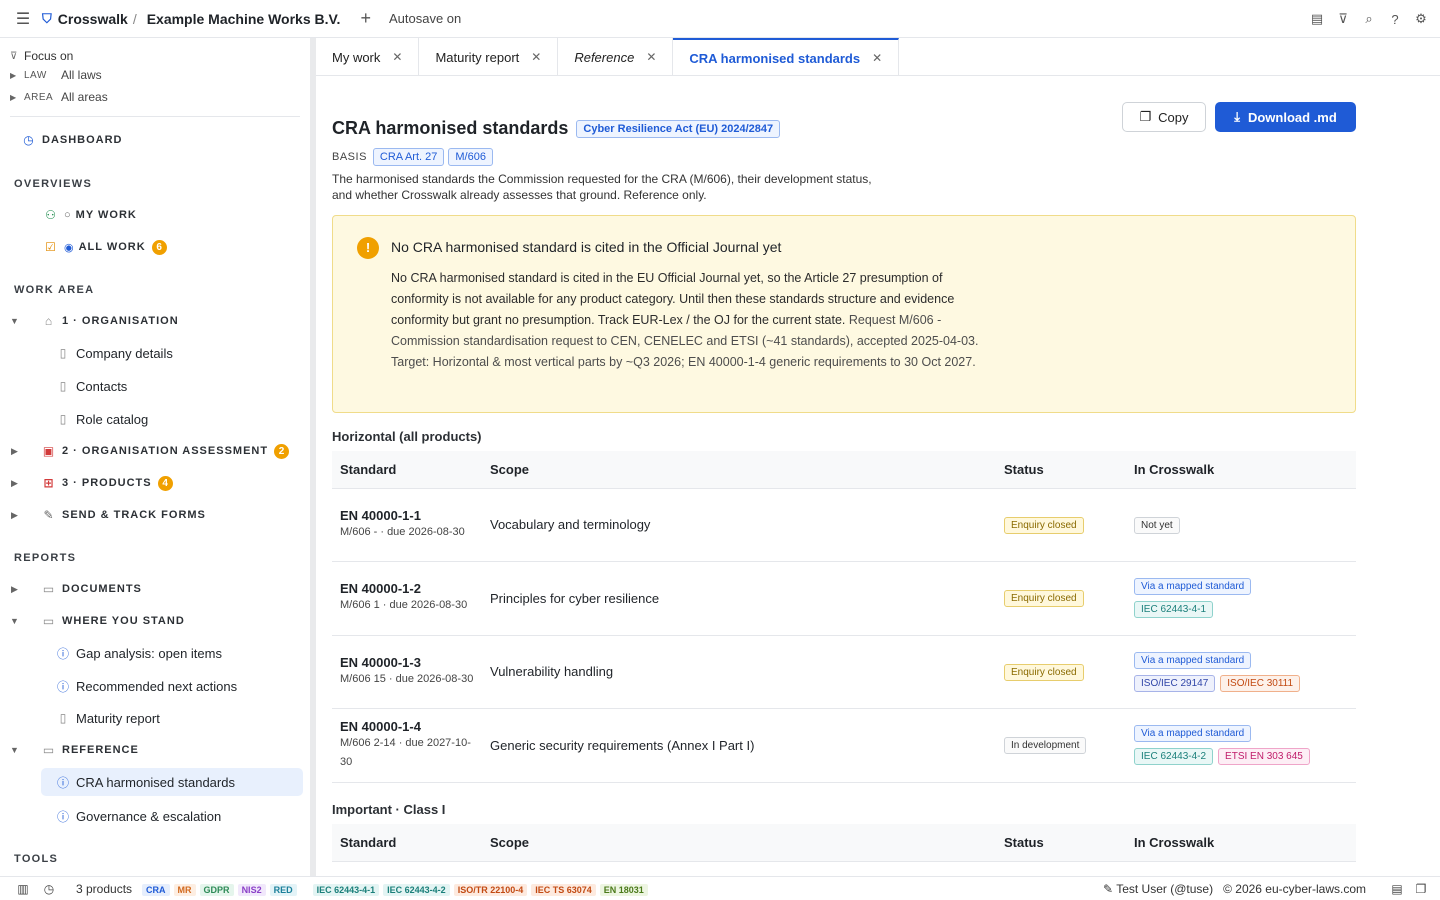 This screenshot has width=1440, height=900. I want to click on clipboard-icon: ❐, so click(1421, 889).